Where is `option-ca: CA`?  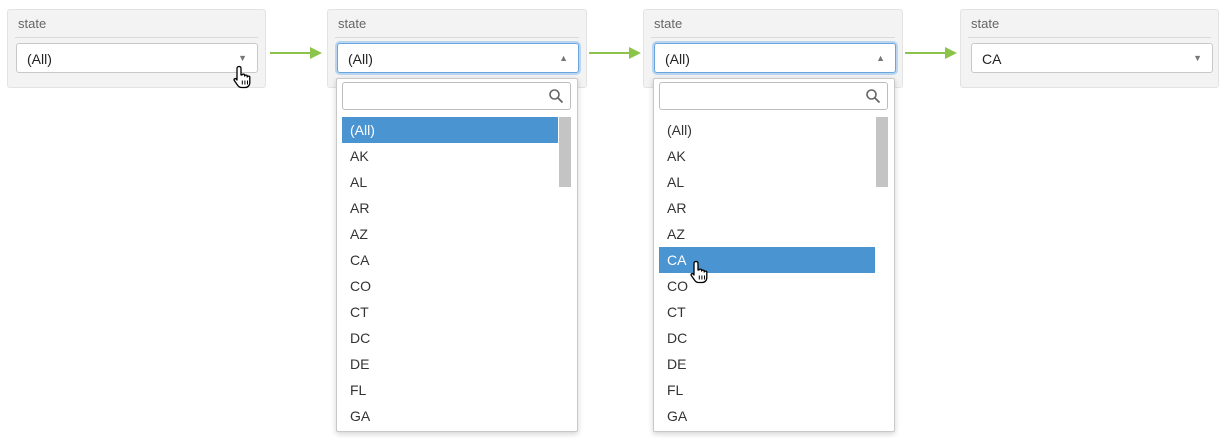 option-ca: CA is located at coordinates (450, 260).